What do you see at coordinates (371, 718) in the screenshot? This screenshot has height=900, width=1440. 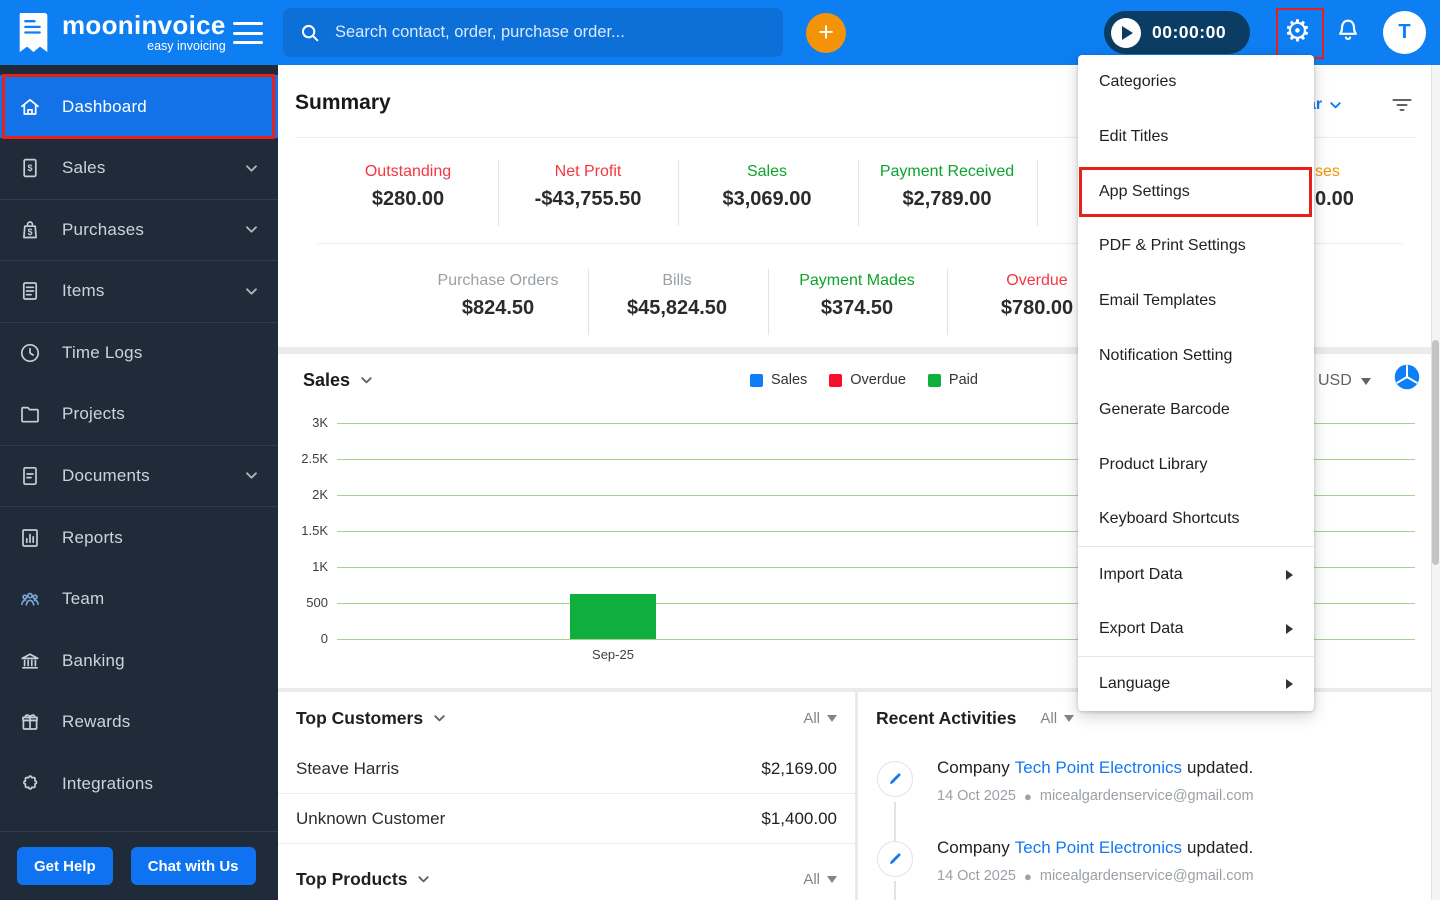 I see `top-customers-title-dropdown: Top Customers` at bounding box center [371, 718].